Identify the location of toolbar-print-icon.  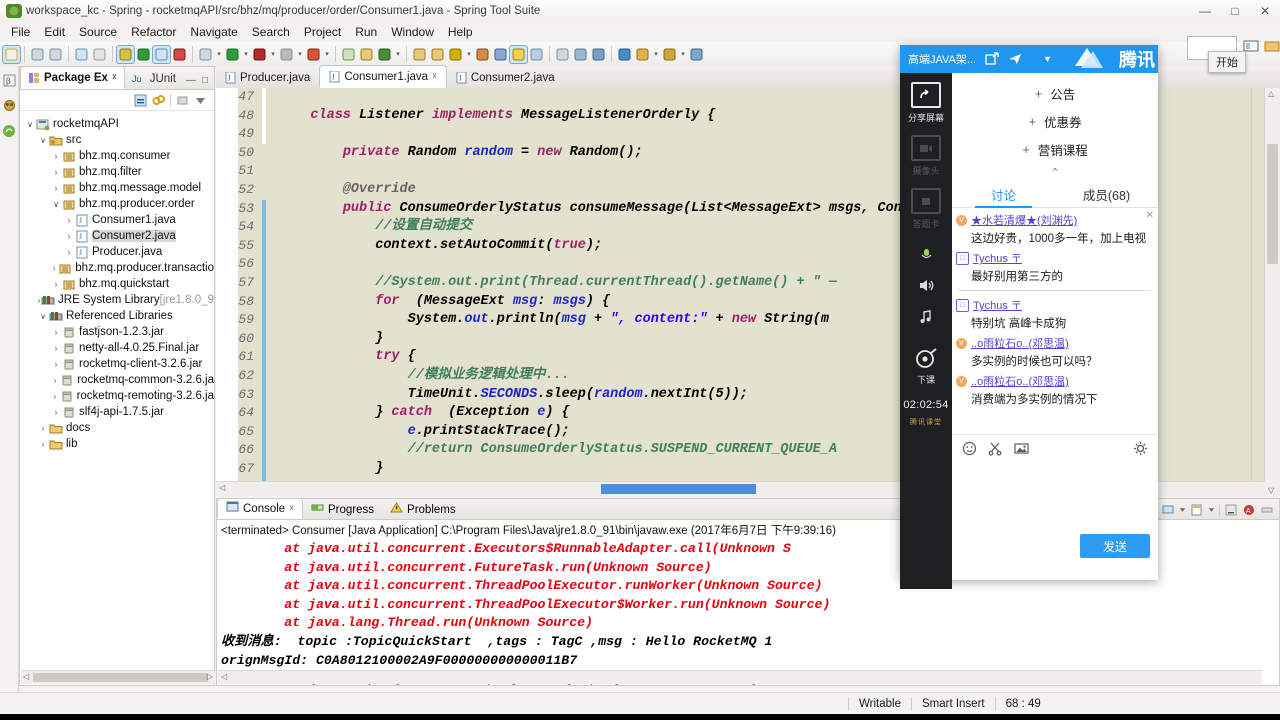
(81, 54).